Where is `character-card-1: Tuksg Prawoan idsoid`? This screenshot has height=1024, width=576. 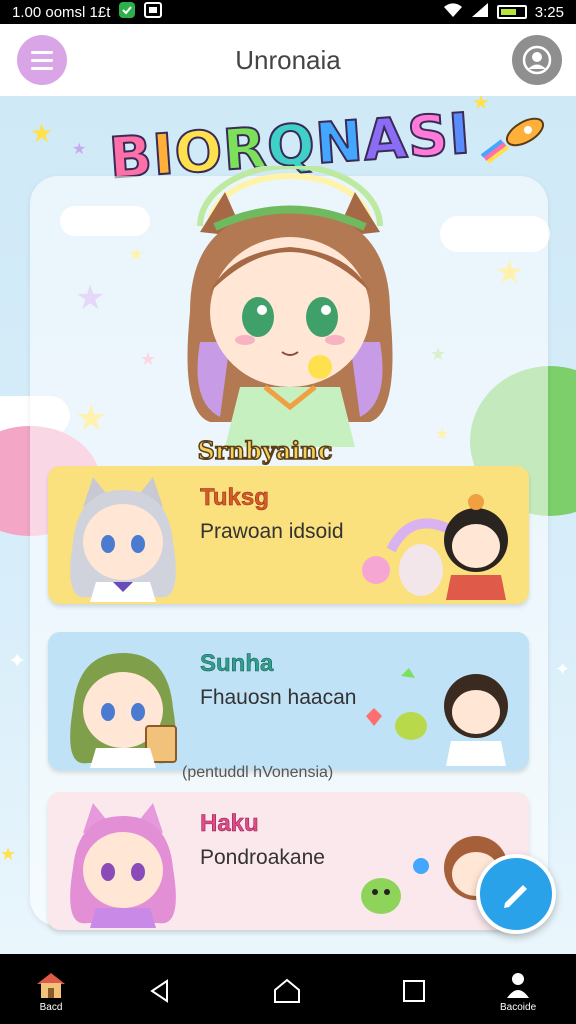
character-card-1: Tuksg Prawoan idsoid is located at coordinates (288, 535).